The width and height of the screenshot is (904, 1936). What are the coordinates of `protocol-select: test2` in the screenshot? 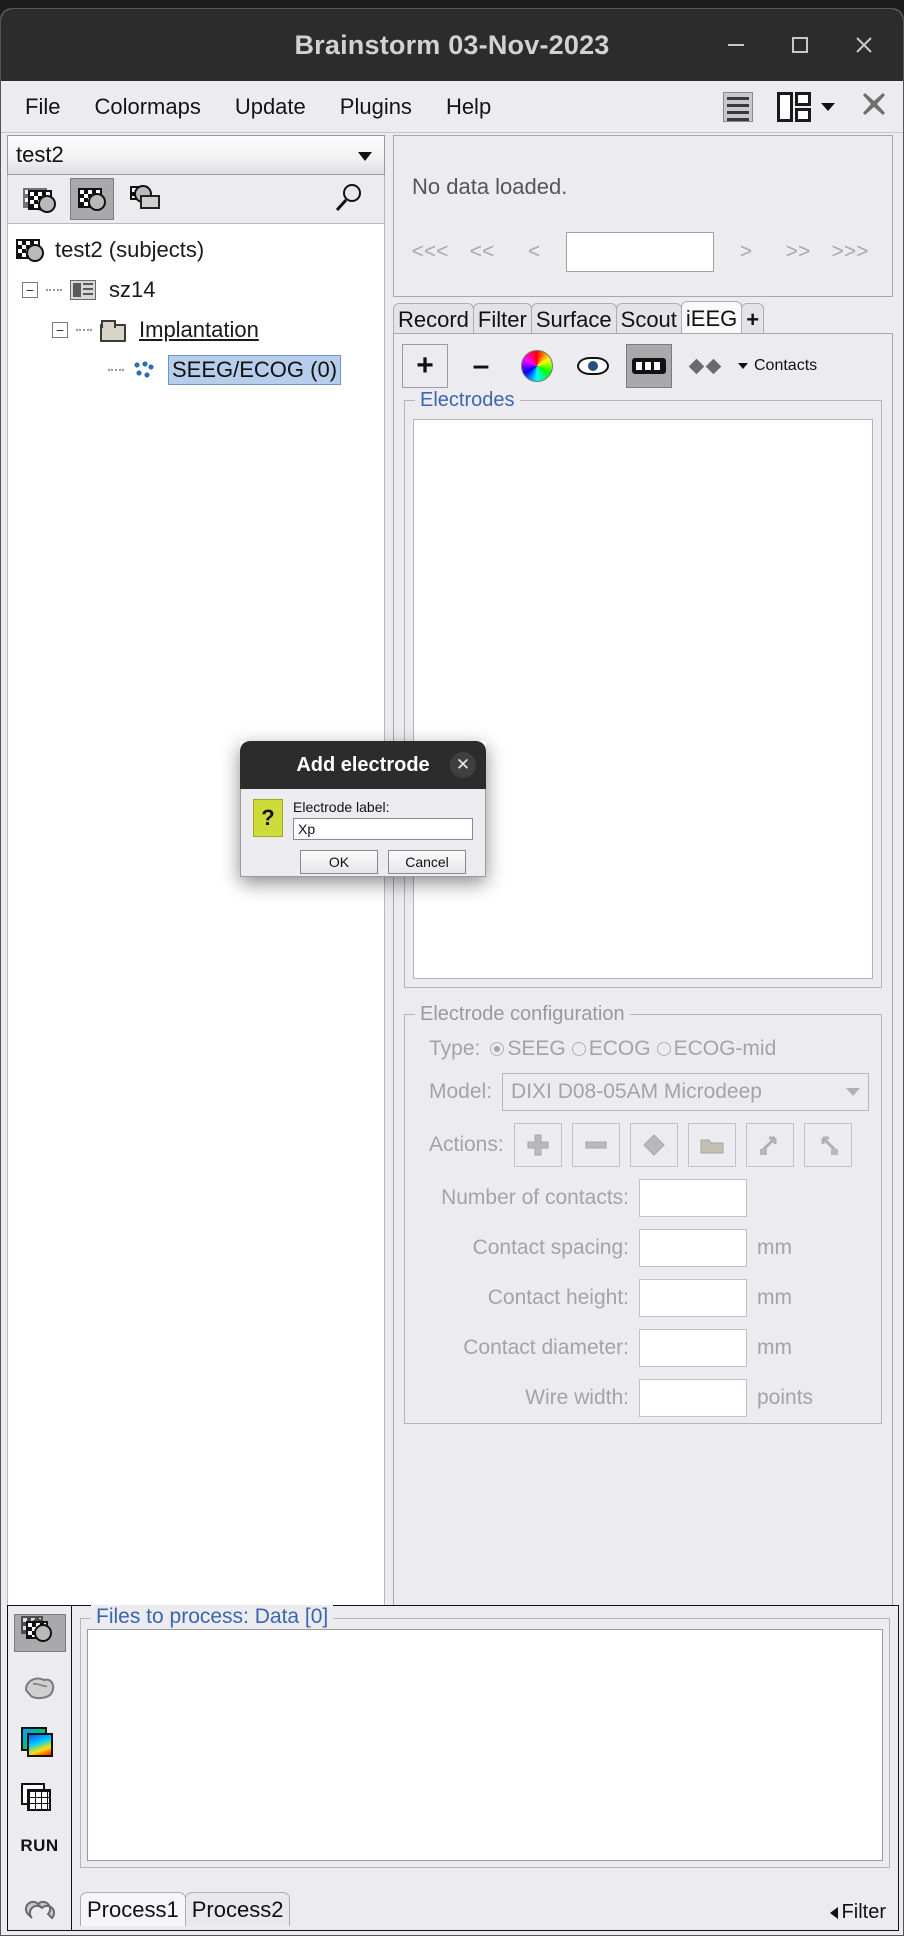 It's located at (196, 155).